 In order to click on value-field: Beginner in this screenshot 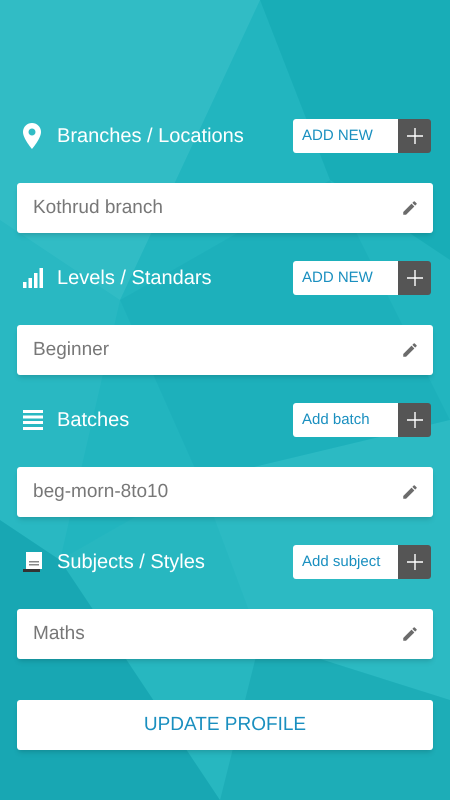, I will do `click(225, 350)`.